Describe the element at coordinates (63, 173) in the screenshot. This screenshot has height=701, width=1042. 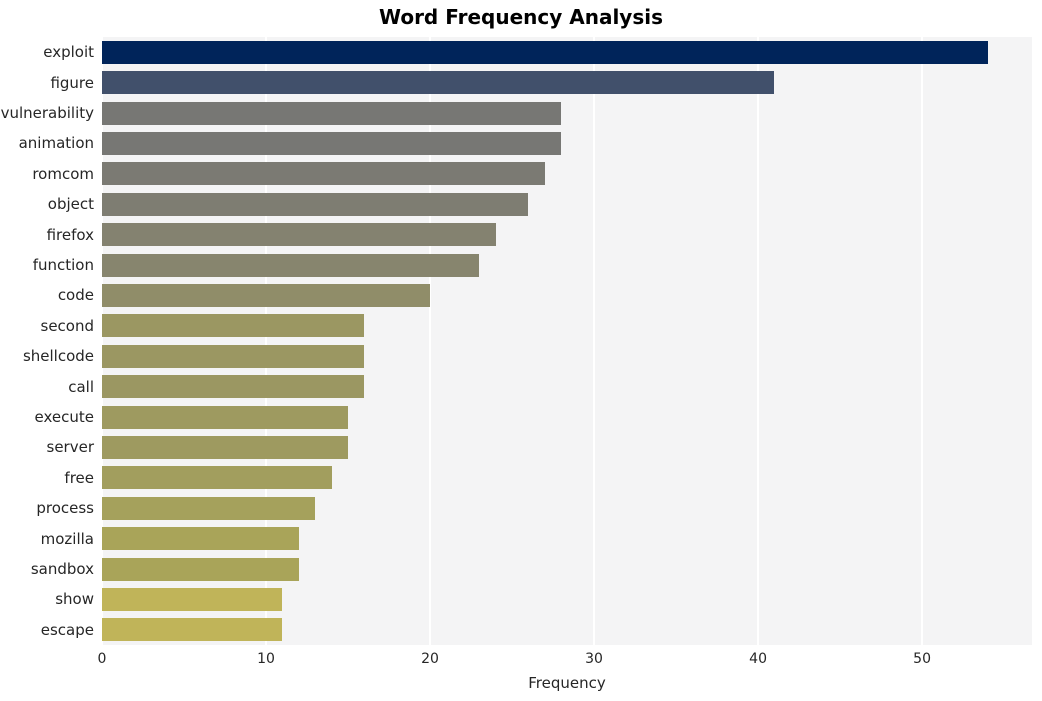
I see `y-tick-label: romcom` at that location.